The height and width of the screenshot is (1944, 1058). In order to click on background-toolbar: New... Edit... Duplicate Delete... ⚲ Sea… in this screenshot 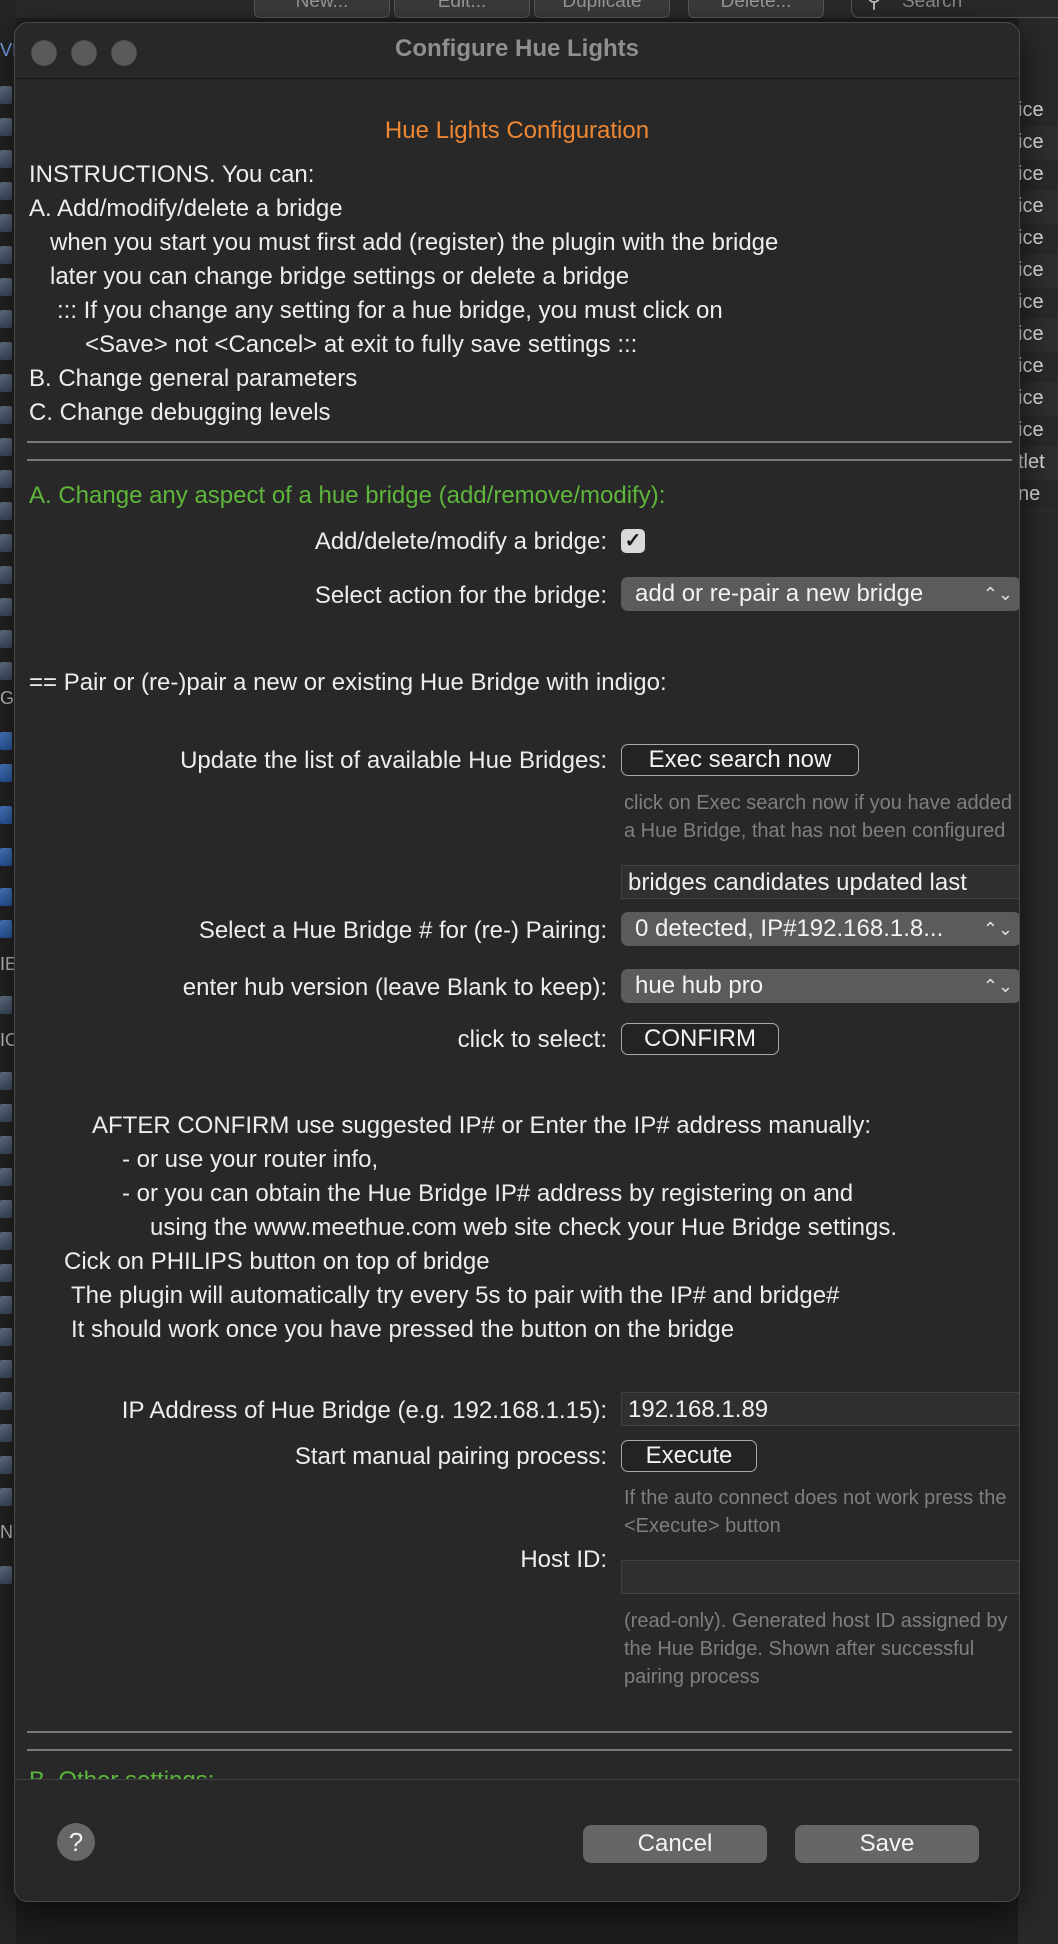, I will do `click(529, 9)`.